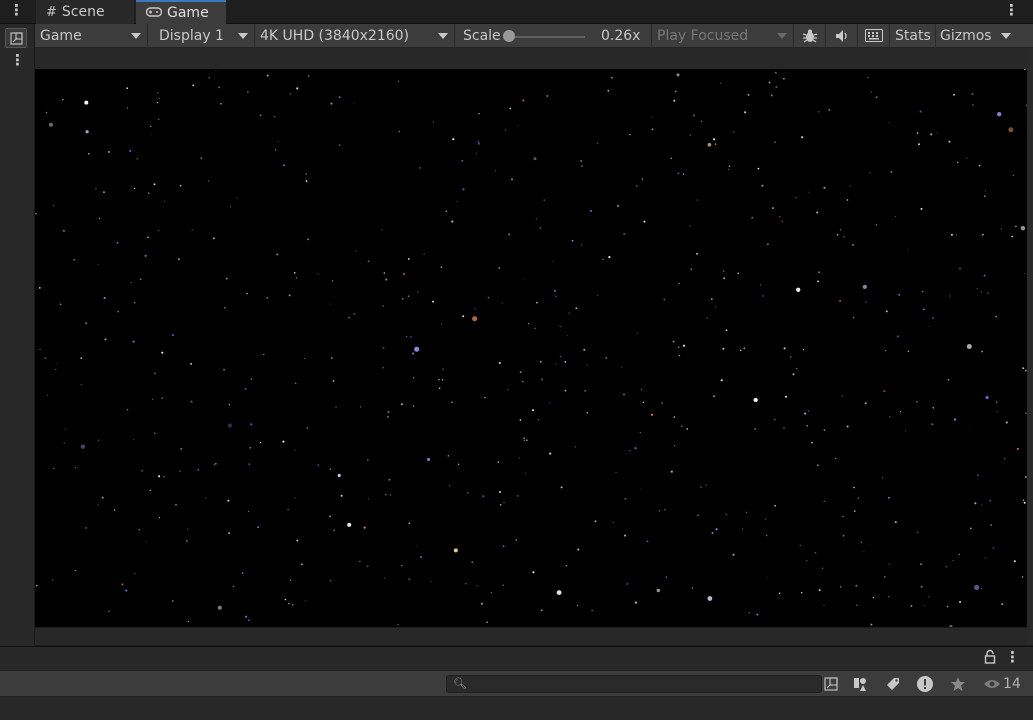  I want to click on favorites-button, so click(958, 684).